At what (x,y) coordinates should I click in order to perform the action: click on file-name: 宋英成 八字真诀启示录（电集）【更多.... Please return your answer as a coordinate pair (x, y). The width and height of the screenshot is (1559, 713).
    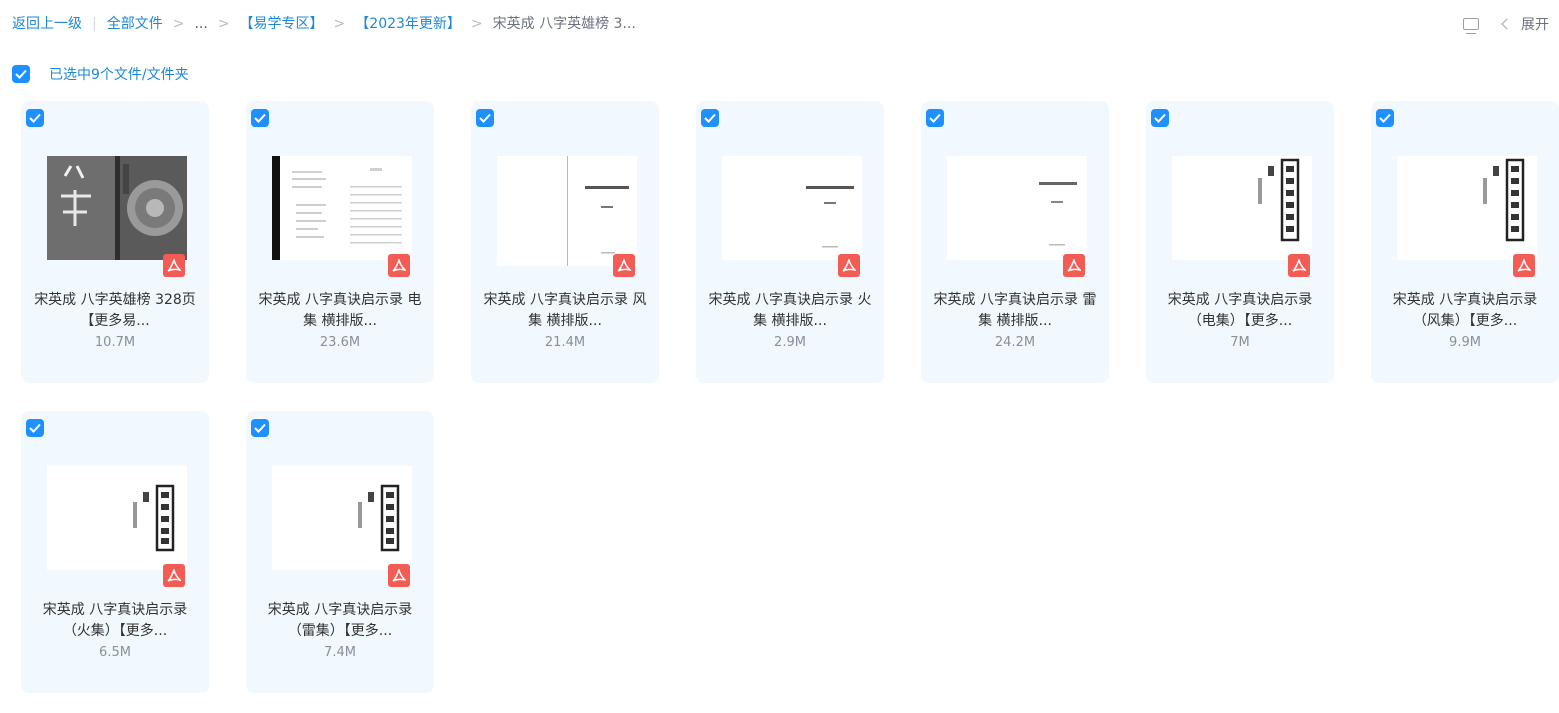
    Looking at the image, I should click on (1240, 311).